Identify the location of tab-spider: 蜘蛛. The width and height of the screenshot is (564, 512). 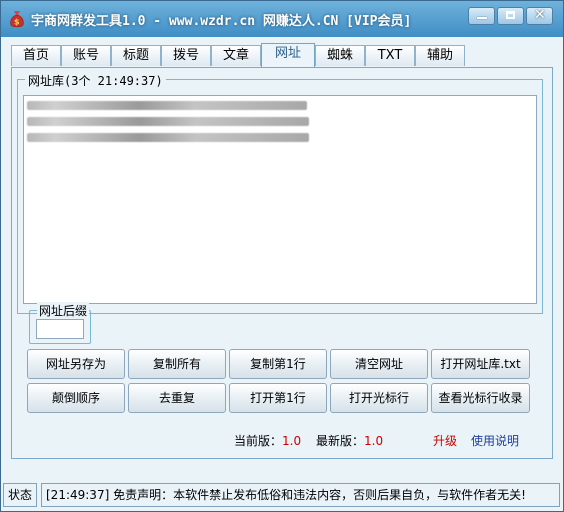
(340, 55).